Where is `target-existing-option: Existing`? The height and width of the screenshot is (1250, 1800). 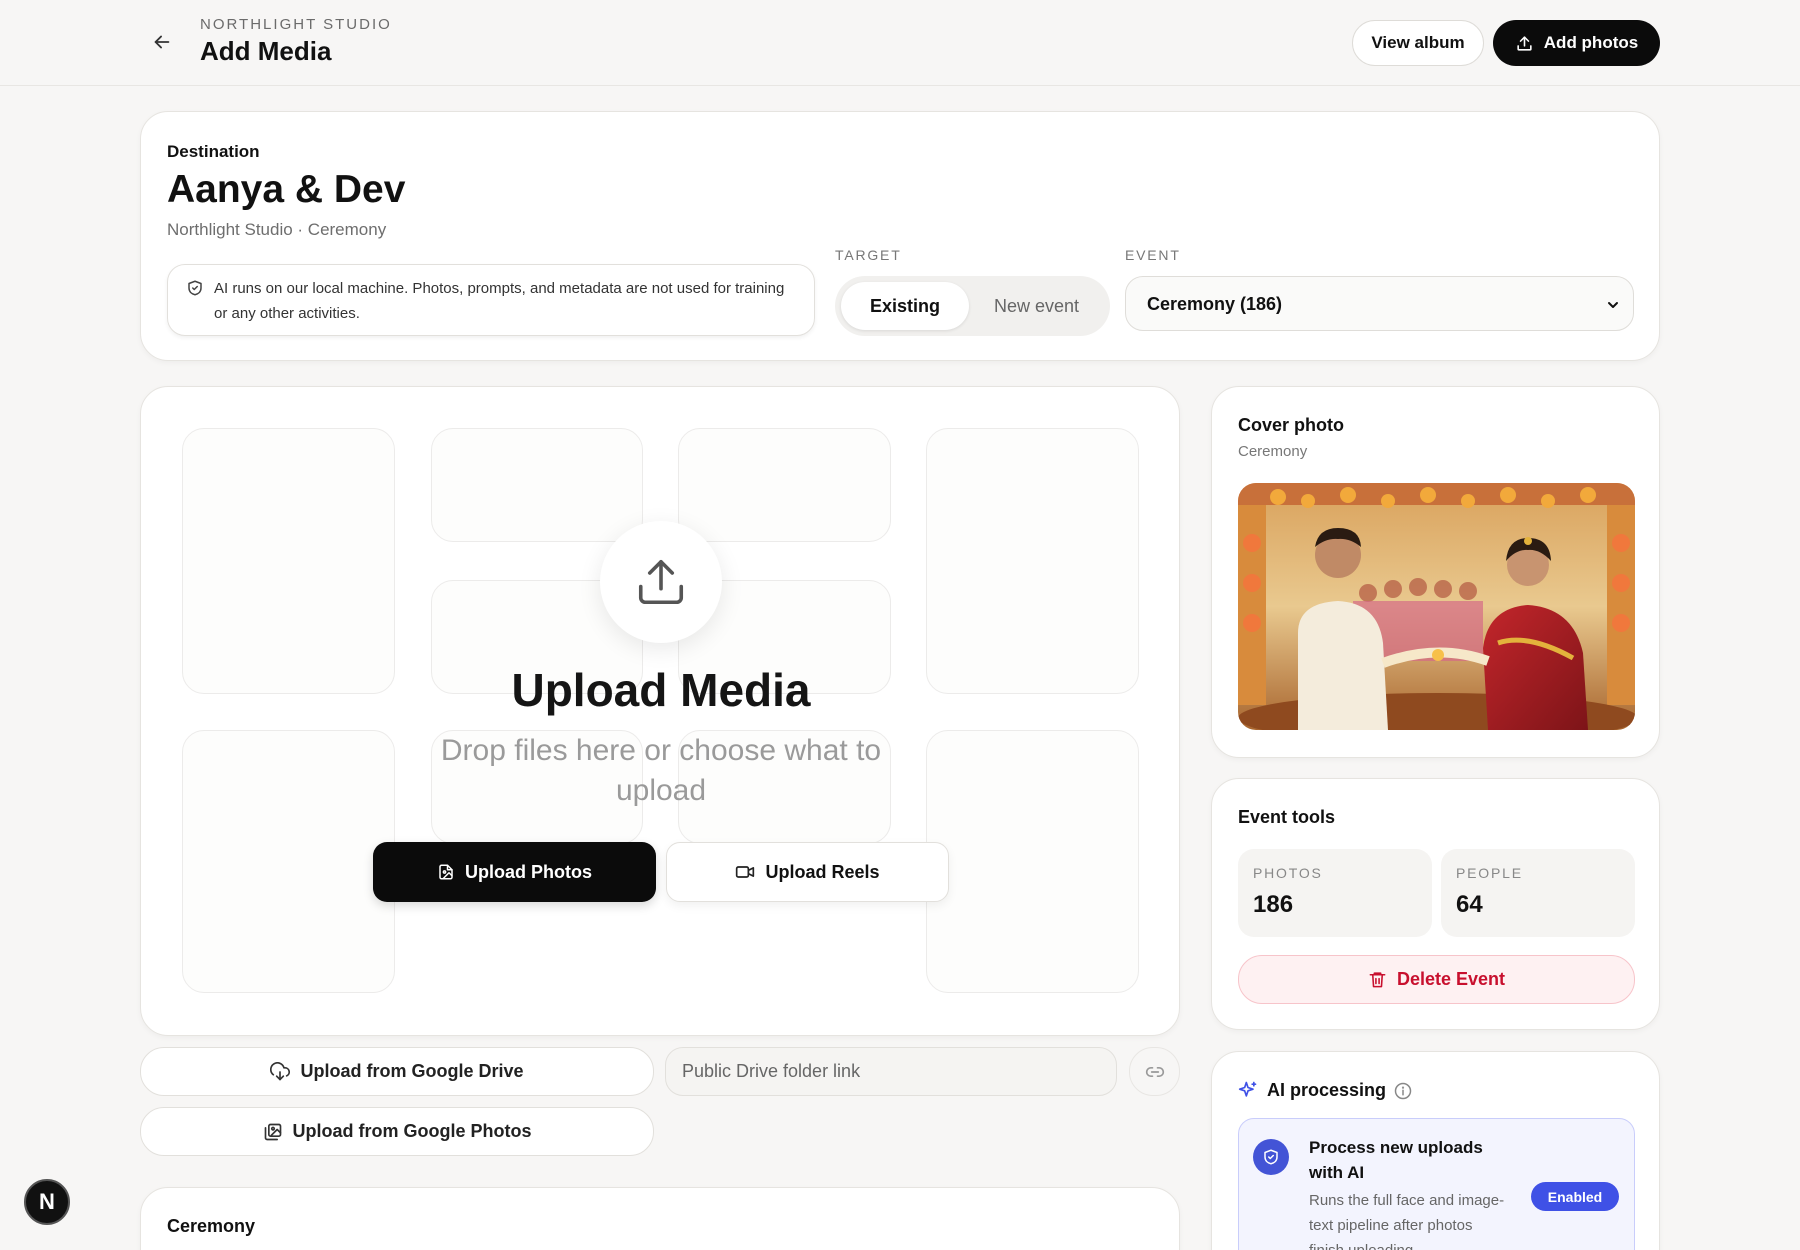 target-existing-option: Existing is located at coordinates (905, 306).